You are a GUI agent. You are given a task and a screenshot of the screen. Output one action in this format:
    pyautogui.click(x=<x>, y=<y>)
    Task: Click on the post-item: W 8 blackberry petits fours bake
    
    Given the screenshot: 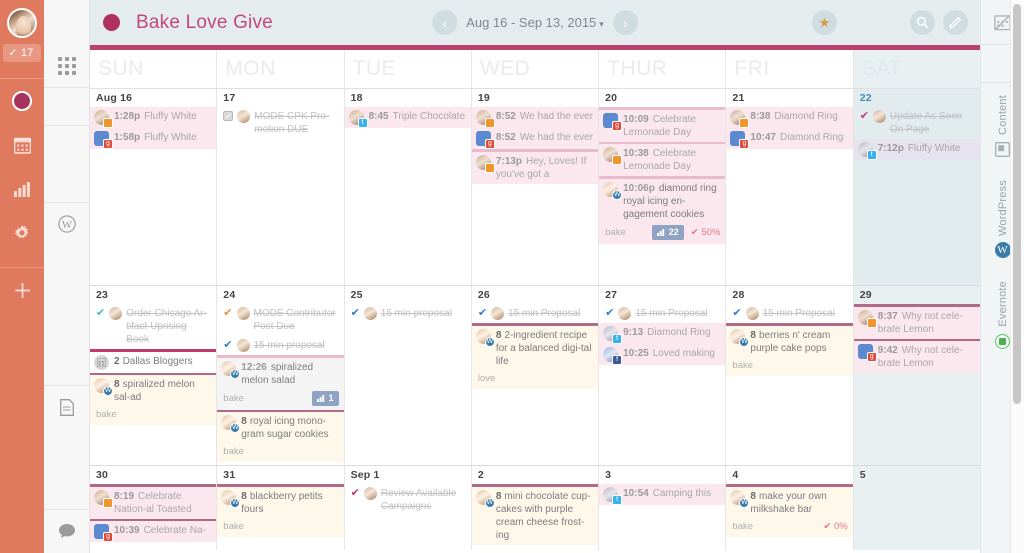 What is the action you would take?
    pyautogui.click(x=280, y=510)
    